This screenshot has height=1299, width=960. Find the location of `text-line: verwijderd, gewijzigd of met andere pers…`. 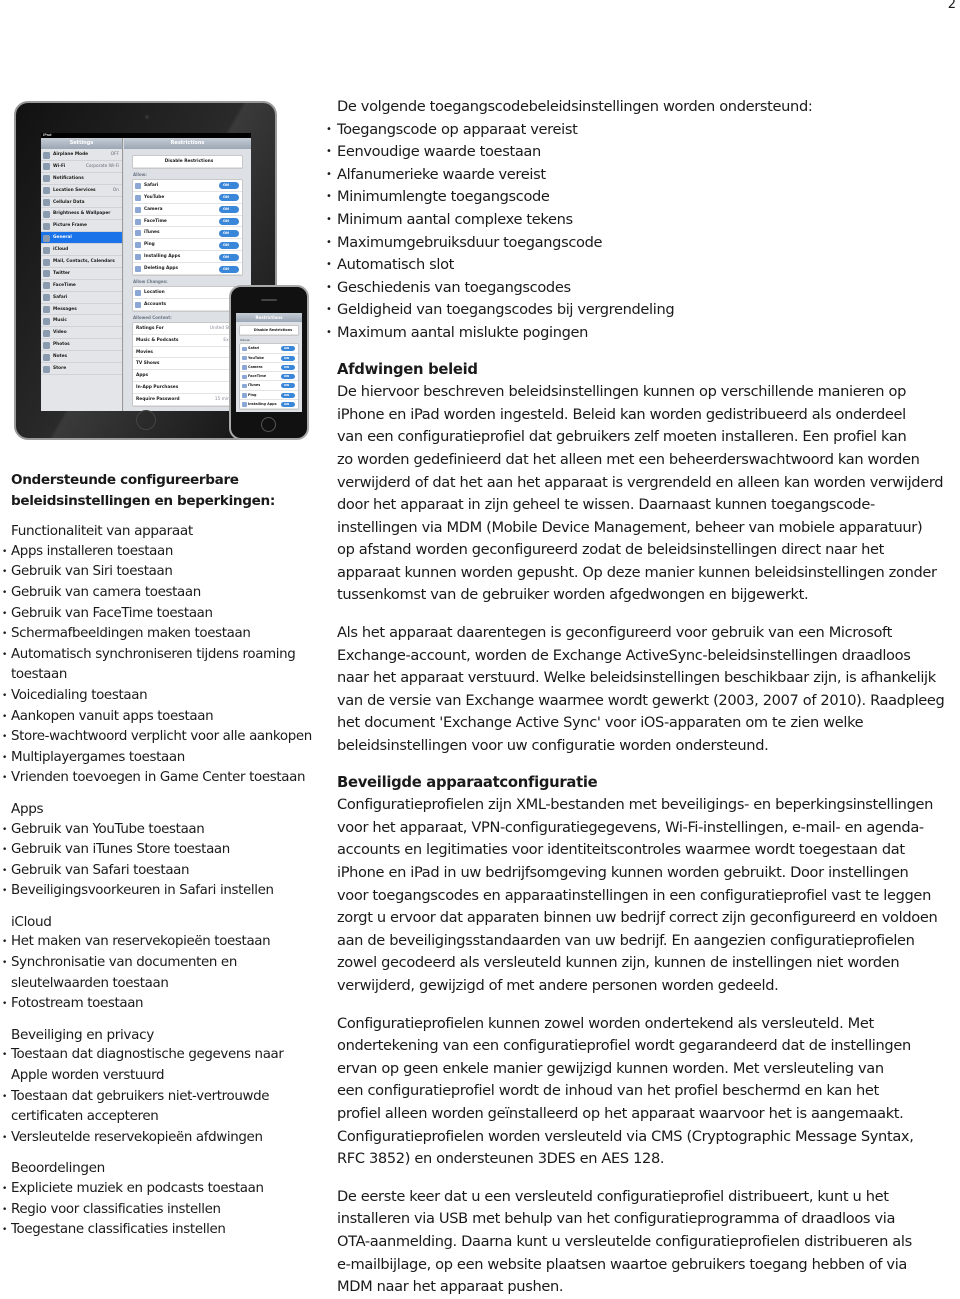

text-line: verwijderd, gewijzigd of met andere pers… is located at coordinates (558, 985).